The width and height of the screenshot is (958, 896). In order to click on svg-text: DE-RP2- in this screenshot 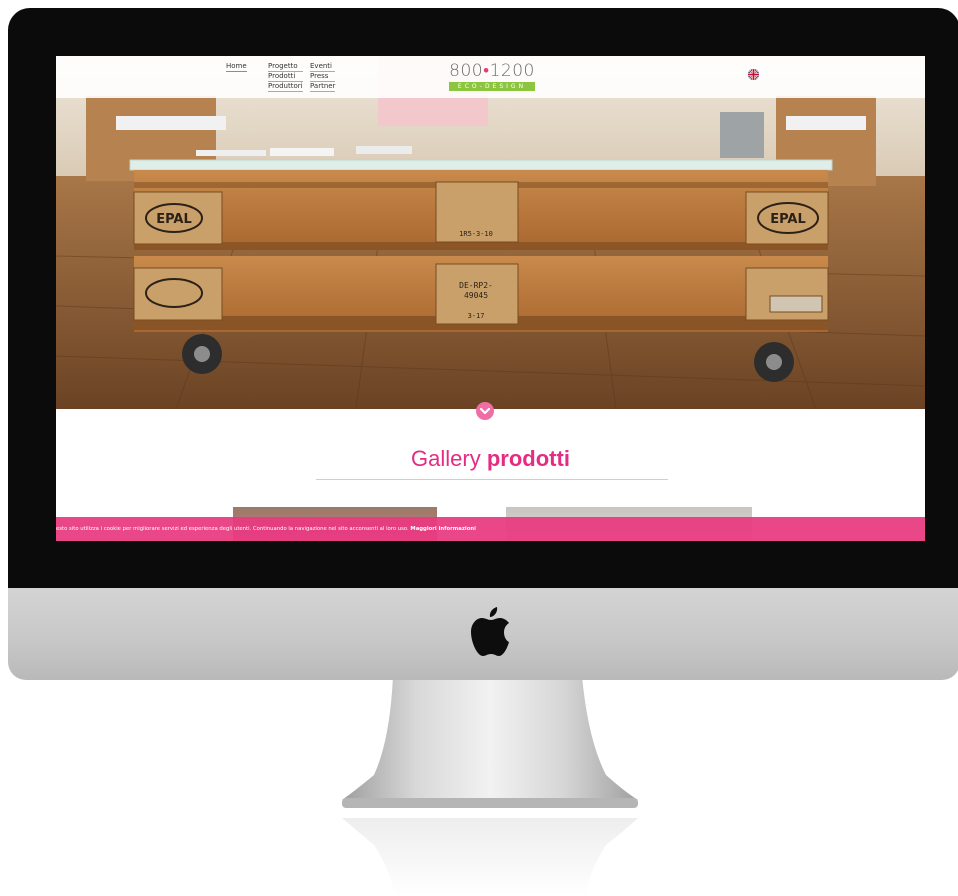, I will do `click(476, 285)`.